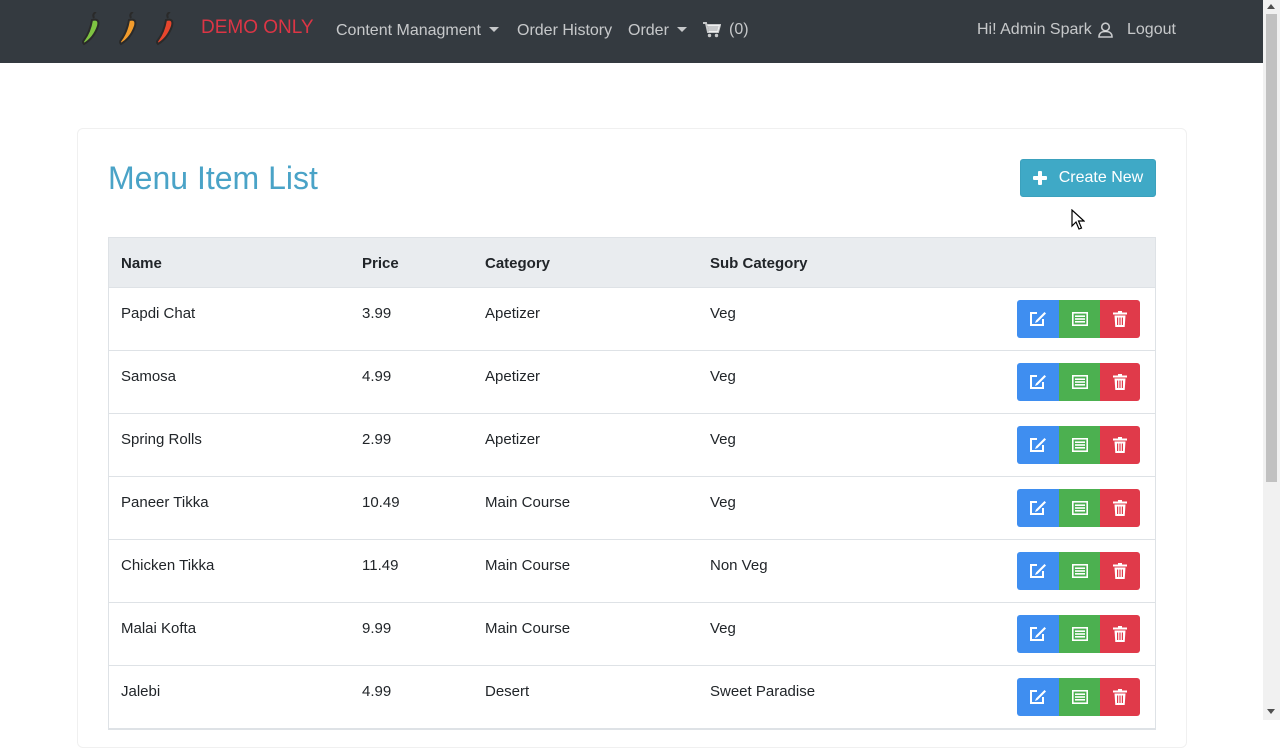  I want to click on brand-text: DEMO ONLY, so click(257, 28).